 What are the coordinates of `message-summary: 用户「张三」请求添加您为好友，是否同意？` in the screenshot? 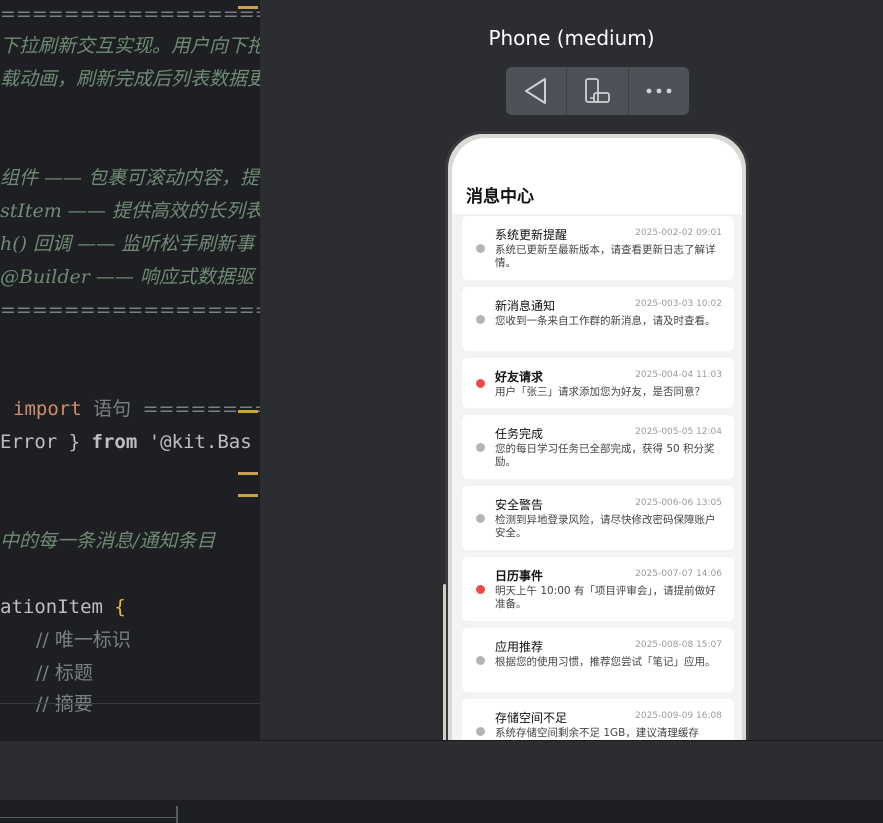 It's located at (600, 392).